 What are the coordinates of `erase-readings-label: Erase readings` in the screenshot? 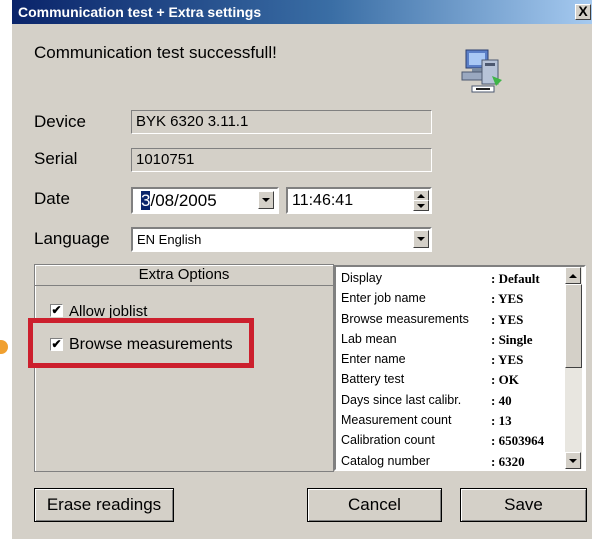 It's located at (104, 504).